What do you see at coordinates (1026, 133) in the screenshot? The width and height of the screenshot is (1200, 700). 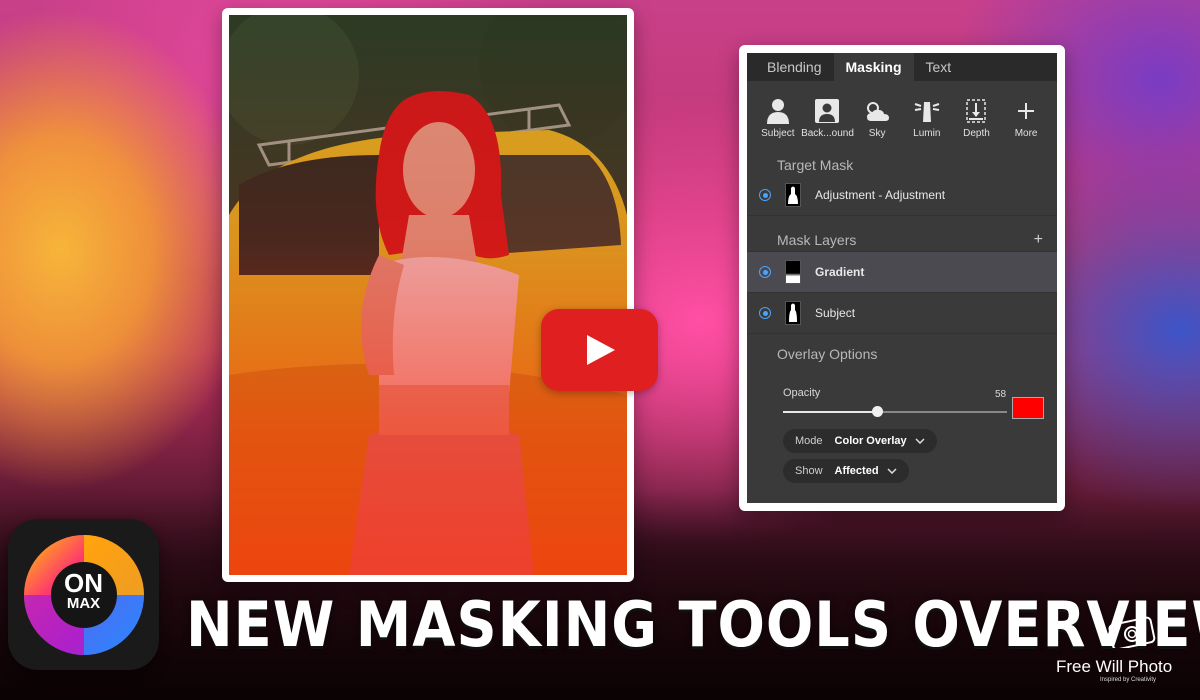 I see `tool-more-label: More` at bounding box center [1026, 133].